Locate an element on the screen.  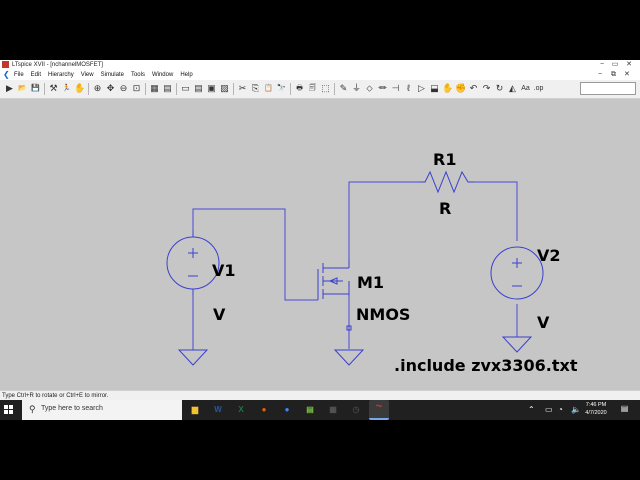
ltspice-app-icon is located at coordinates (5, 64).